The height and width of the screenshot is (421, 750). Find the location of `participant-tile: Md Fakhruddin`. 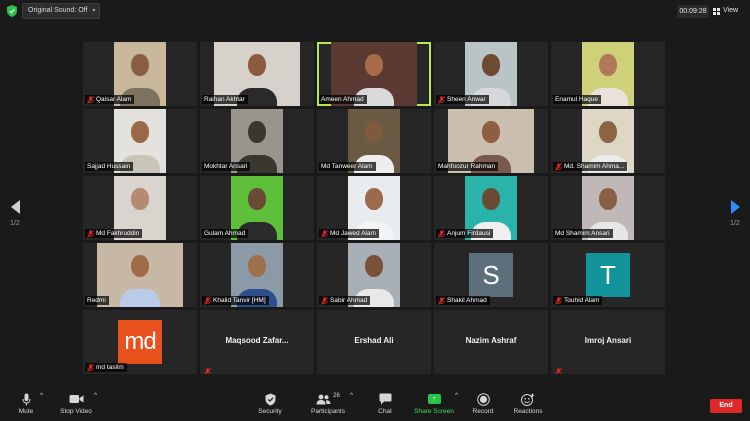

participant-tile: Md Fakhruddin is located at coordinates (140, 208).